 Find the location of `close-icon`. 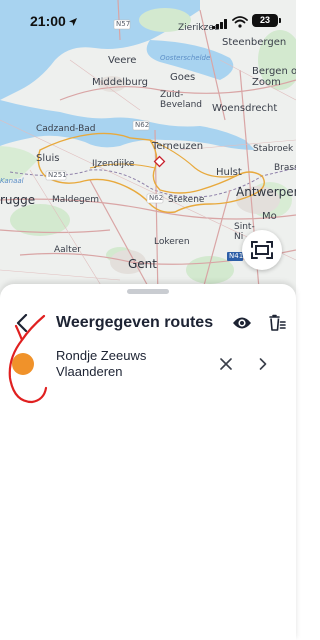

close-icon is located at coordinates (226, 364).